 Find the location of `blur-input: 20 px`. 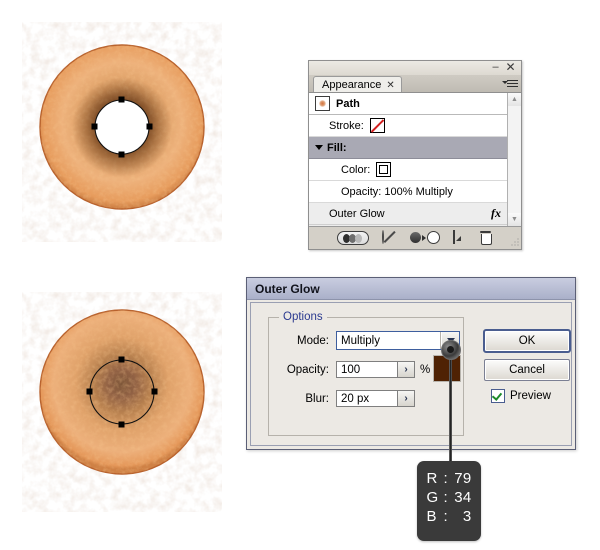

blur-input: 20 px is located at coordinates (367, 398).